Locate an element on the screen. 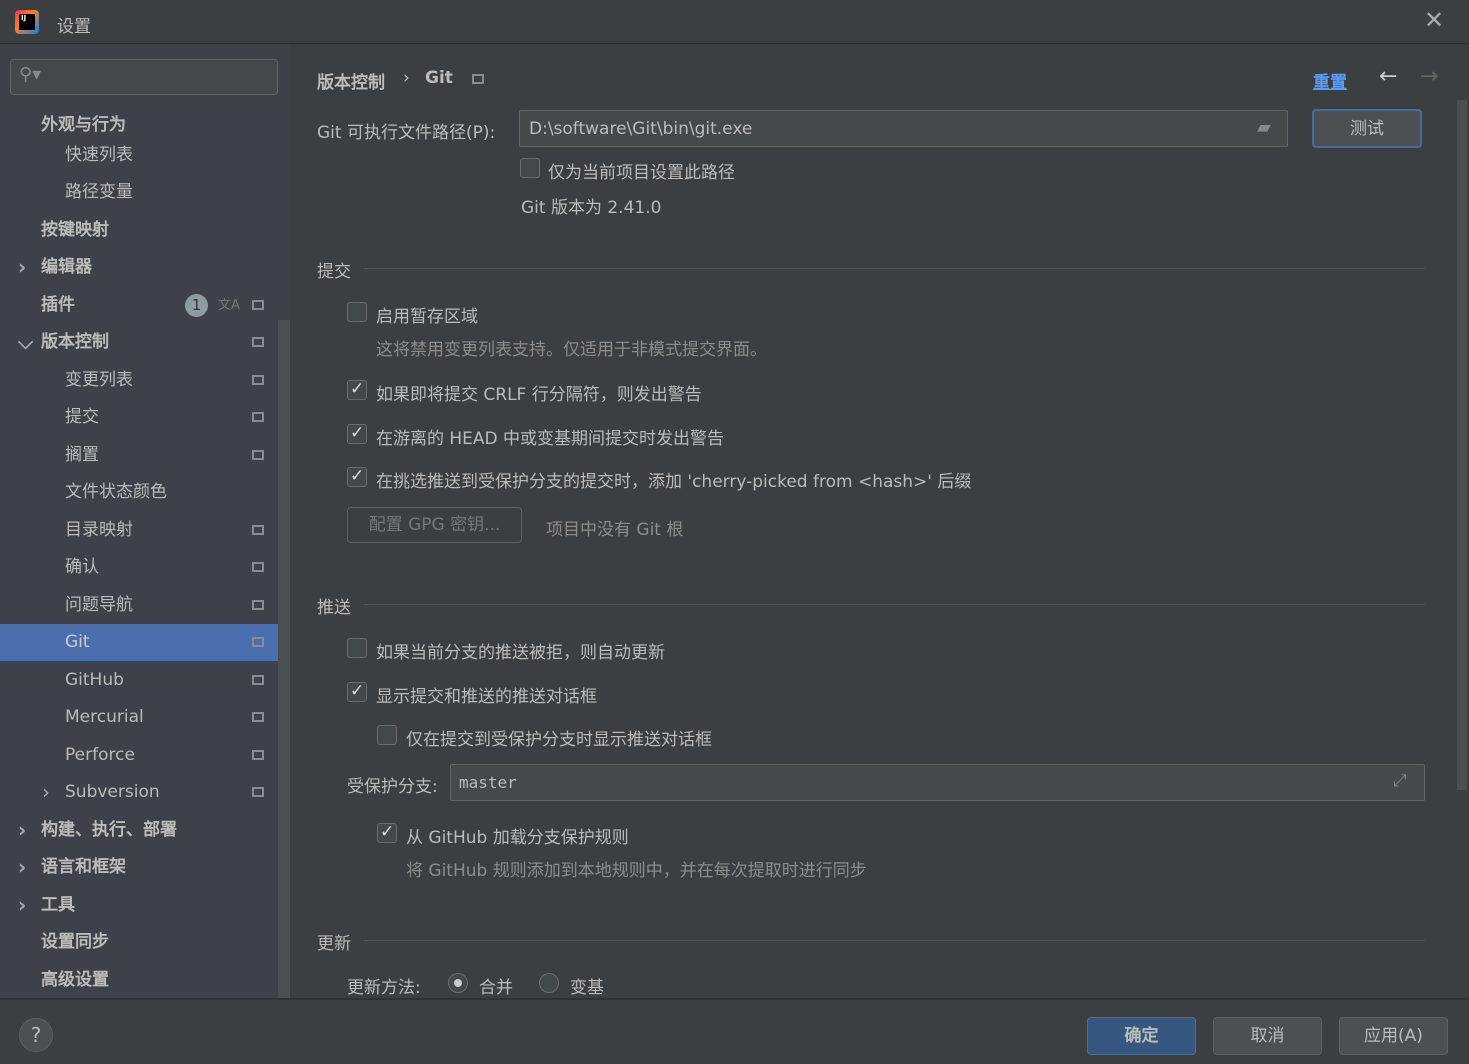 The height and width of the screenshot is (1064, 1469). ok-button: 确定 is located at coordinates (1141, 1036).